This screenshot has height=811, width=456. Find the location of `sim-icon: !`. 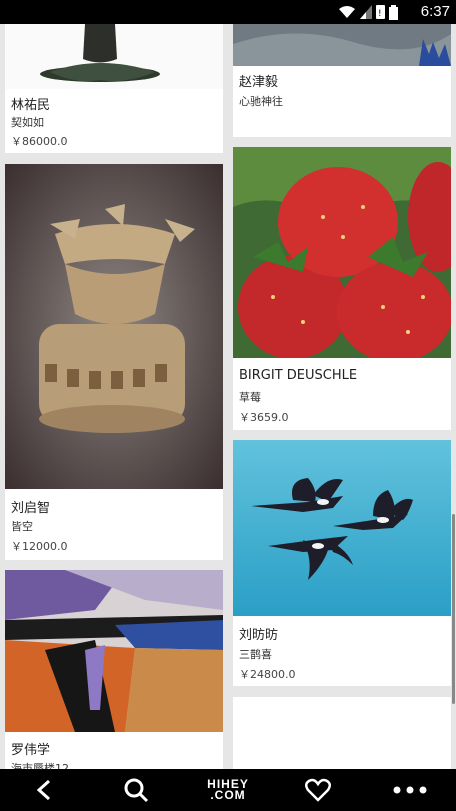

sim-icon: ! is located at coordinates (380, 12).